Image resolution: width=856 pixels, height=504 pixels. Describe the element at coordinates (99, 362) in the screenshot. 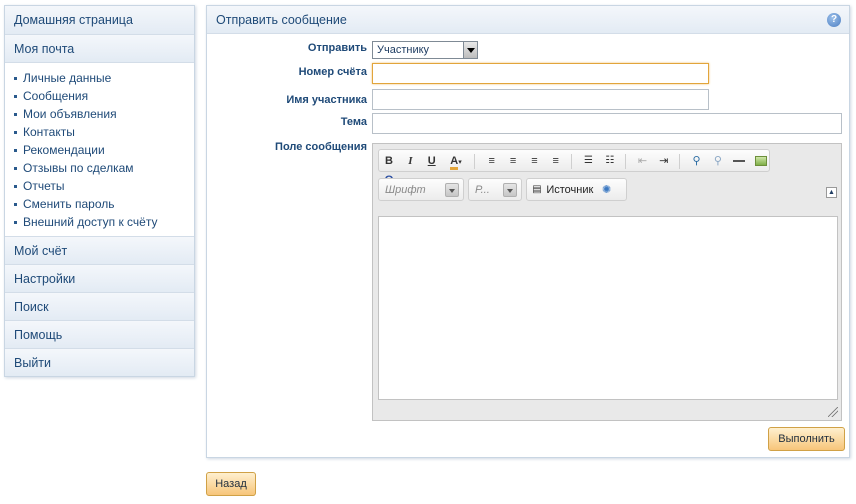

I see `sidebar-item-logout: Выйти` at that location.